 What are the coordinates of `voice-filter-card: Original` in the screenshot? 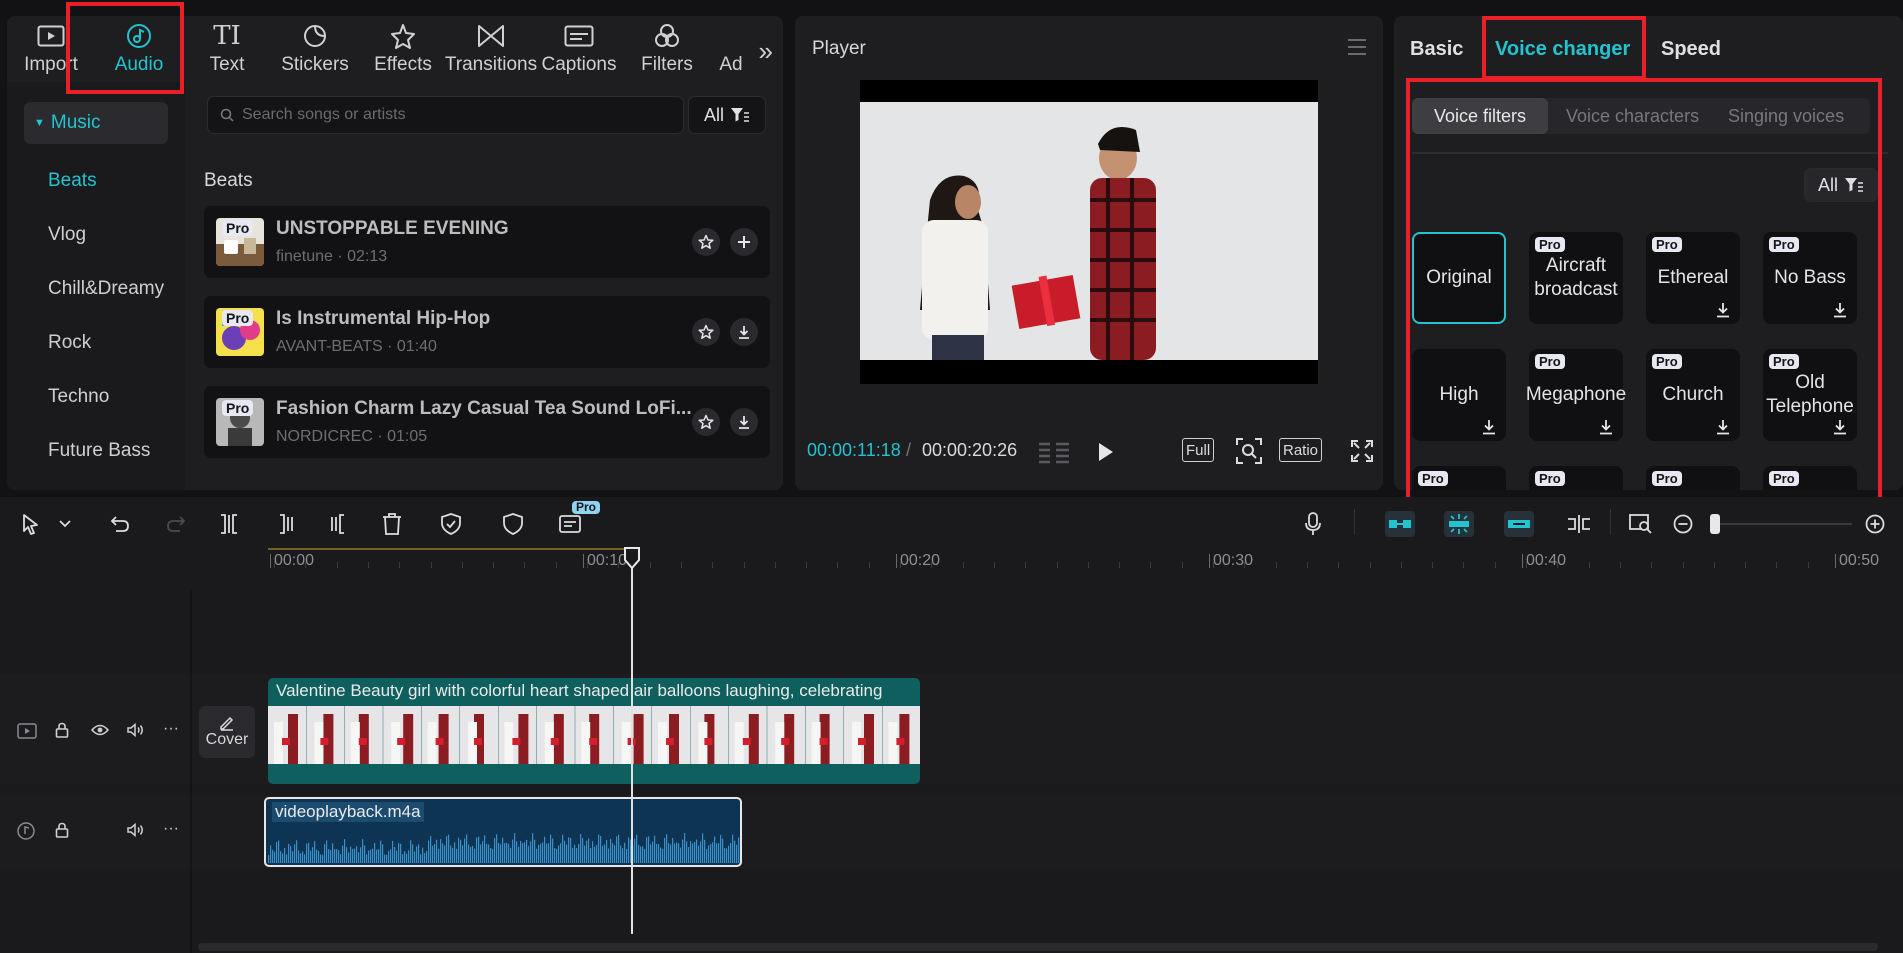 It's located at (1459, 278).